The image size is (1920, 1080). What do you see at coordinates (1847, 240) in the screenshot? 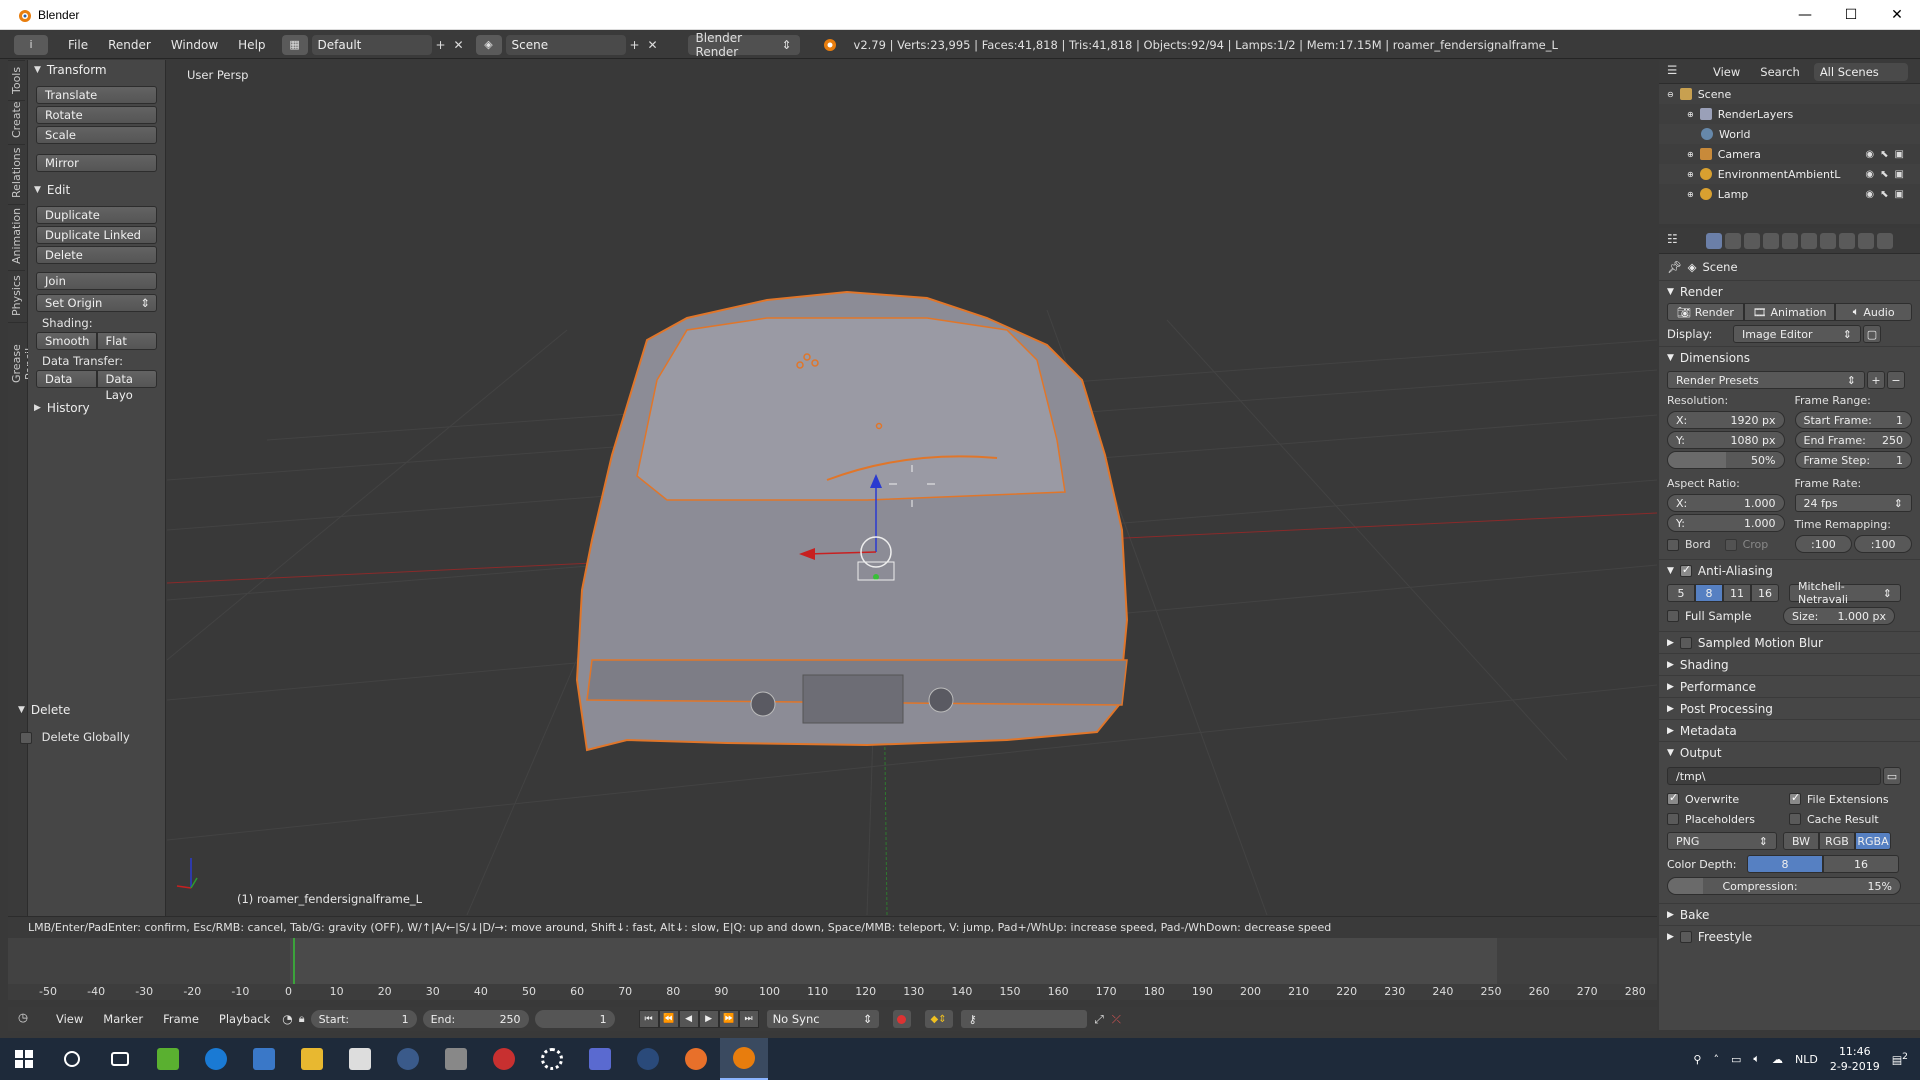
I see `data-tab-icon` at bounding box center [1847, 240].